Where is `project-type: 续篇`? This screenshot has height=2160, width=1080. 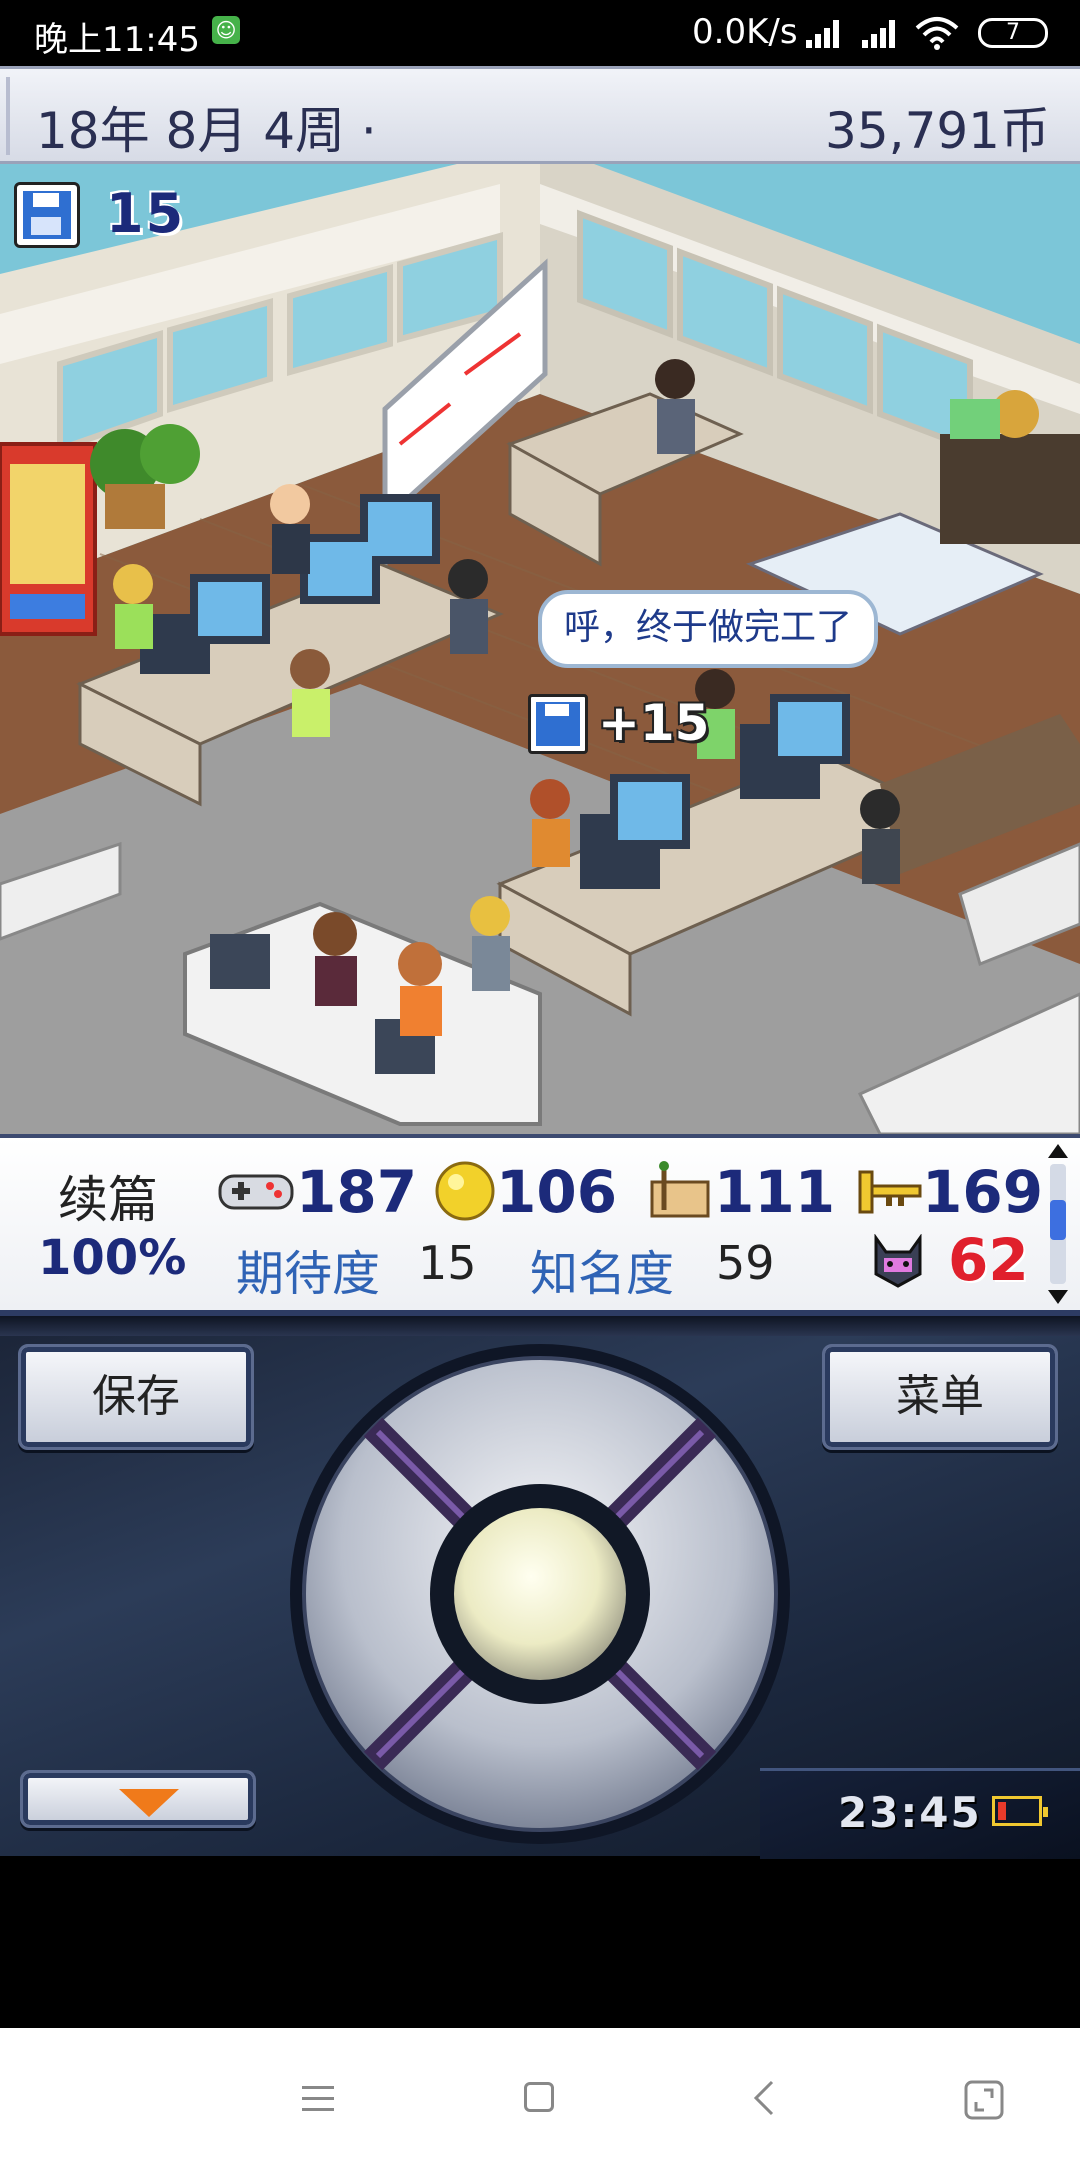
project-type: 续篇 is located at coordinates (108, 1200).